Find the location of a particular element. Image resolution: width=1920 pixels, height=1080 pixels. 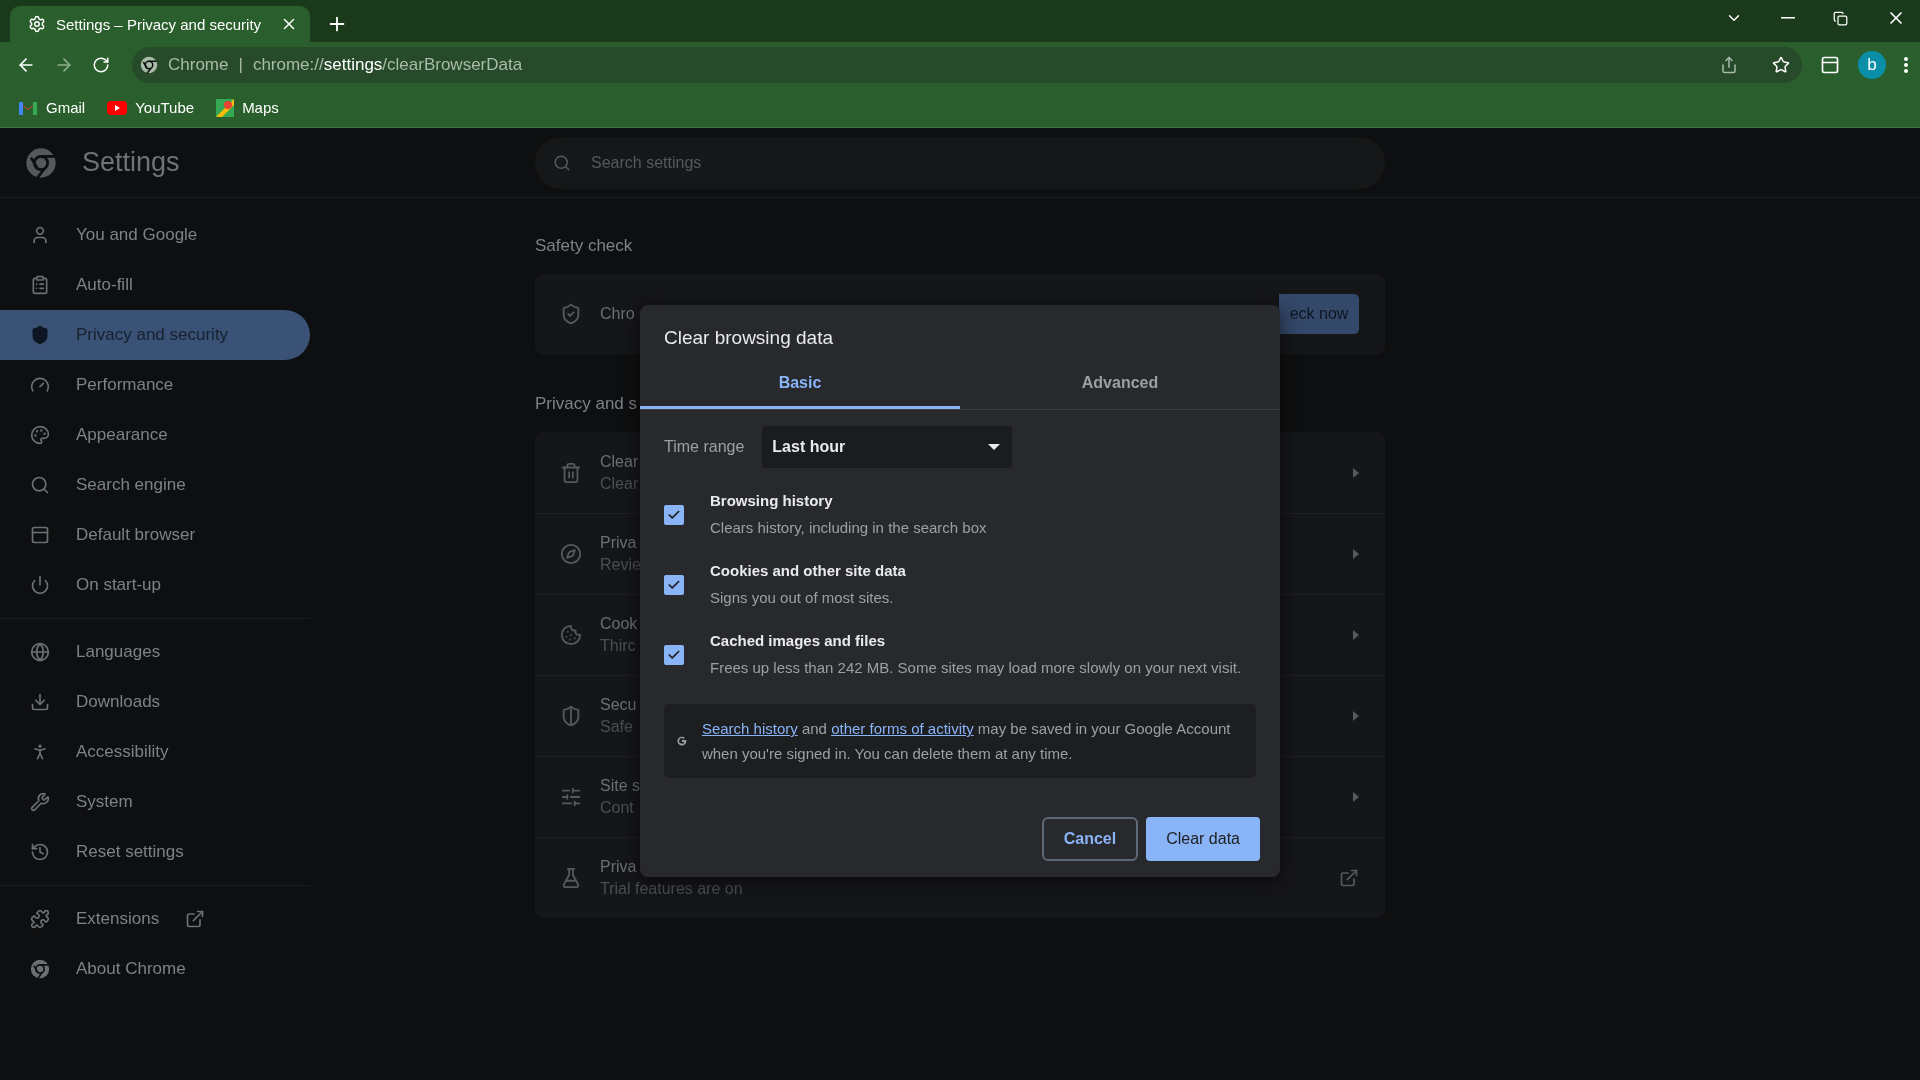

url-text: chrome://settings/clearBrowserData is located at coordinates (388, 65).